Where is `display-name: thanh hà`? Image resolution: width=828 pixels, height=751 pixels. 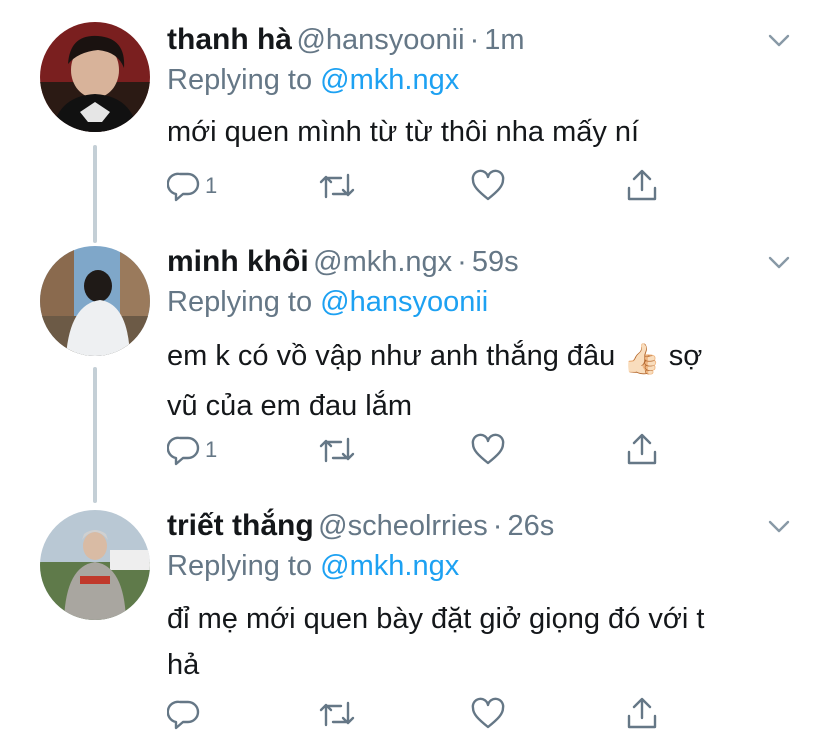 display-name: thanh hà is located at coordinates (229, 39).